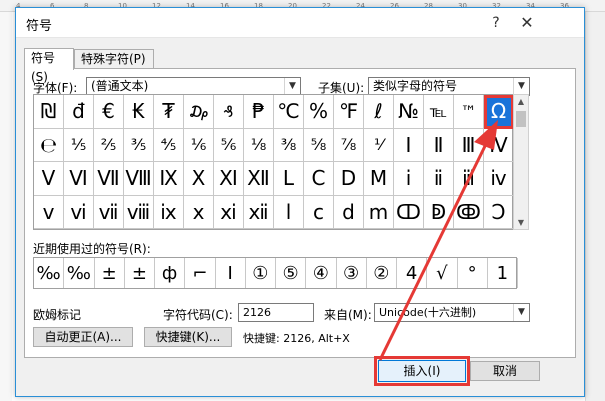  Describe the element at coordinates (349, 145) in the screenshot. I see `symbol-cell: ⅞` at that location.